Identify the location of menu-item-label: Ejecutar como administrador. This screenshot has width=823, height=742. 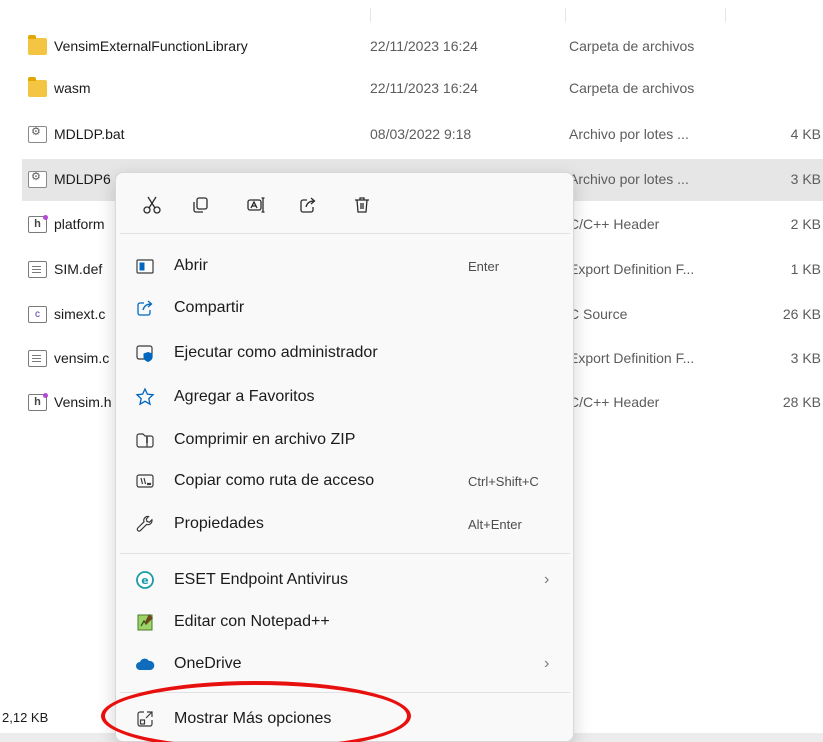
(276, 352).